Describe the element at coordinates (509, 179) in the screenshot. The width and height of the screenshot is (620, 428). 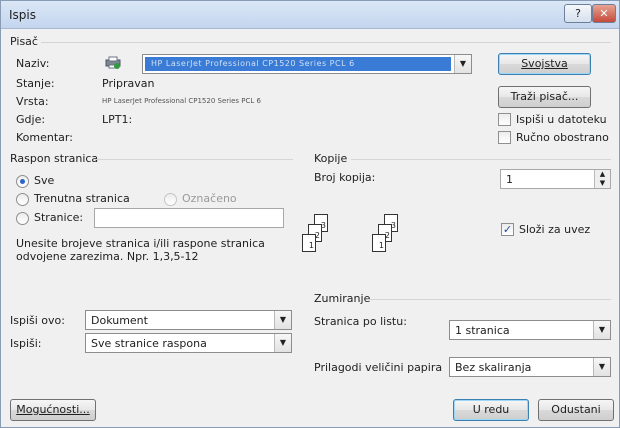
I see `copies-count-value: 1` at that location.